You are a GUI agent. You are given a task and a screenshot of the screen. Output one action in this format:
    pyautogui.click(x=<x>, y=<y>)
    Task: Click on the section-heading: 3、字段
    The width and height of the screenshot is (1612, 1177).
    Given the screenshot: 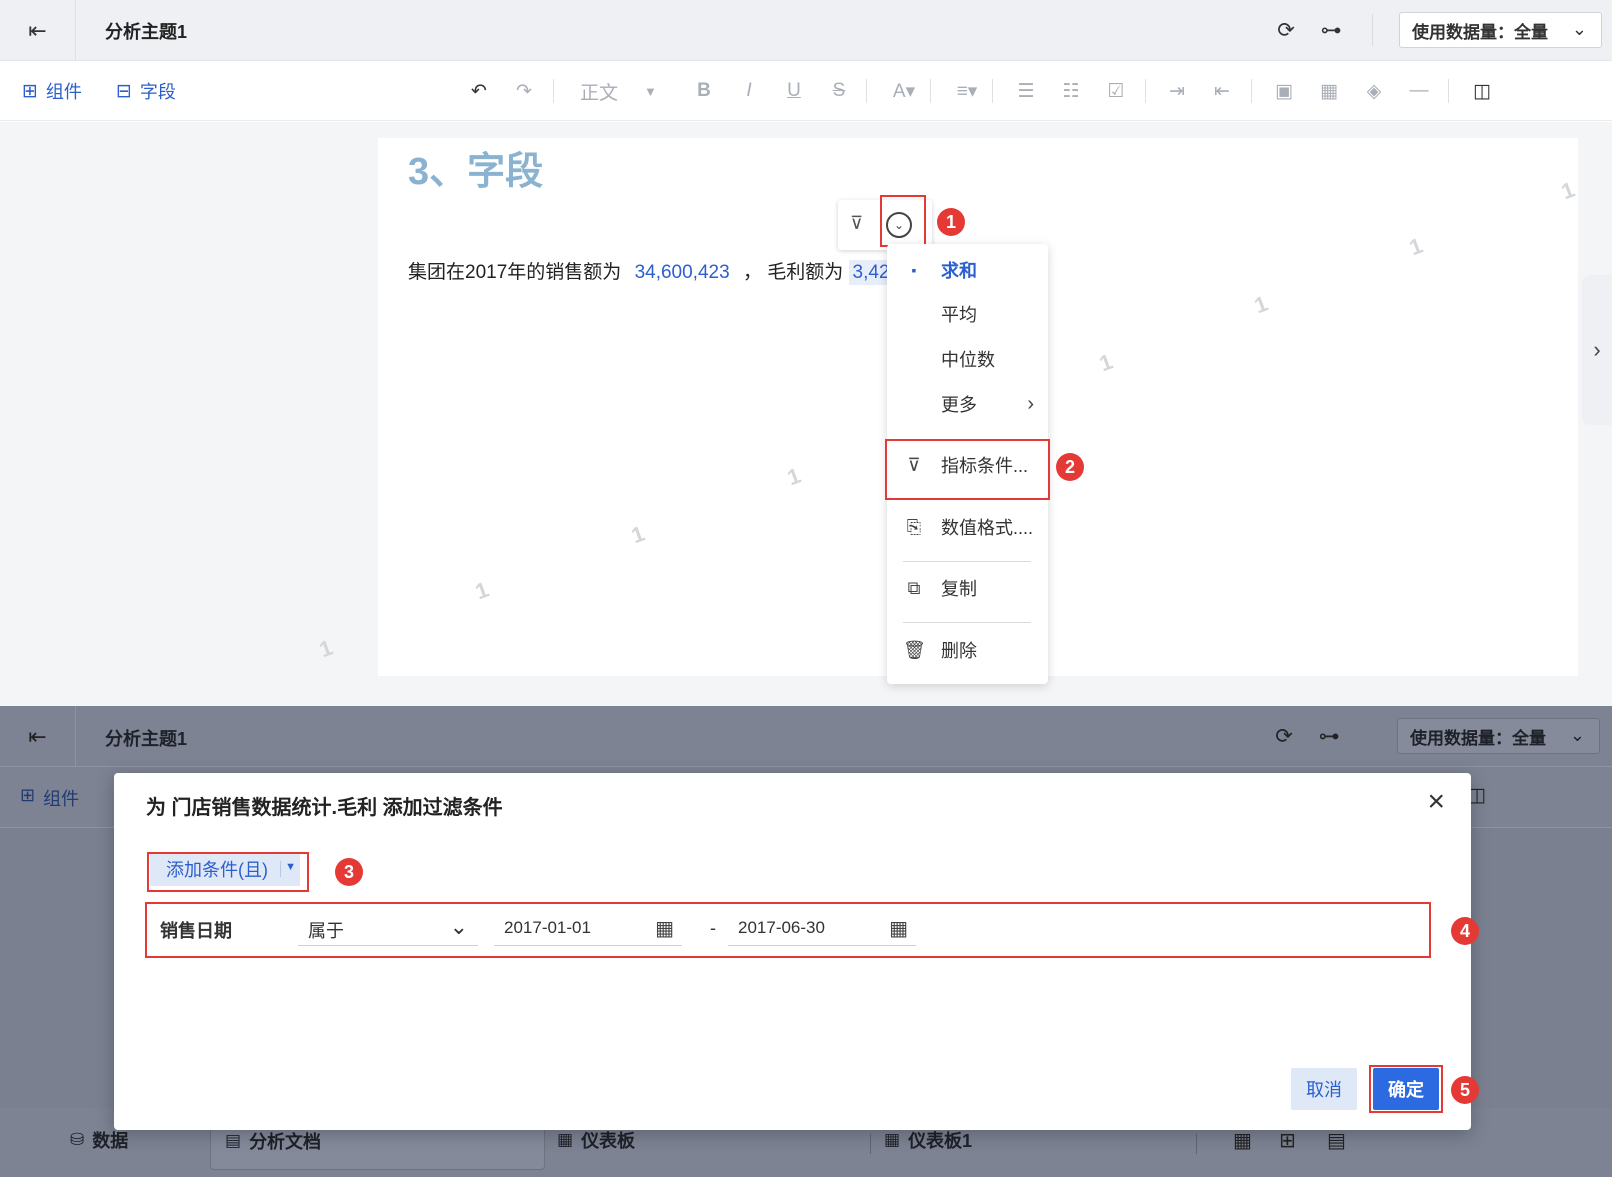 What is the action you would take?
    pyautogui.click(x=476, y=172)
    